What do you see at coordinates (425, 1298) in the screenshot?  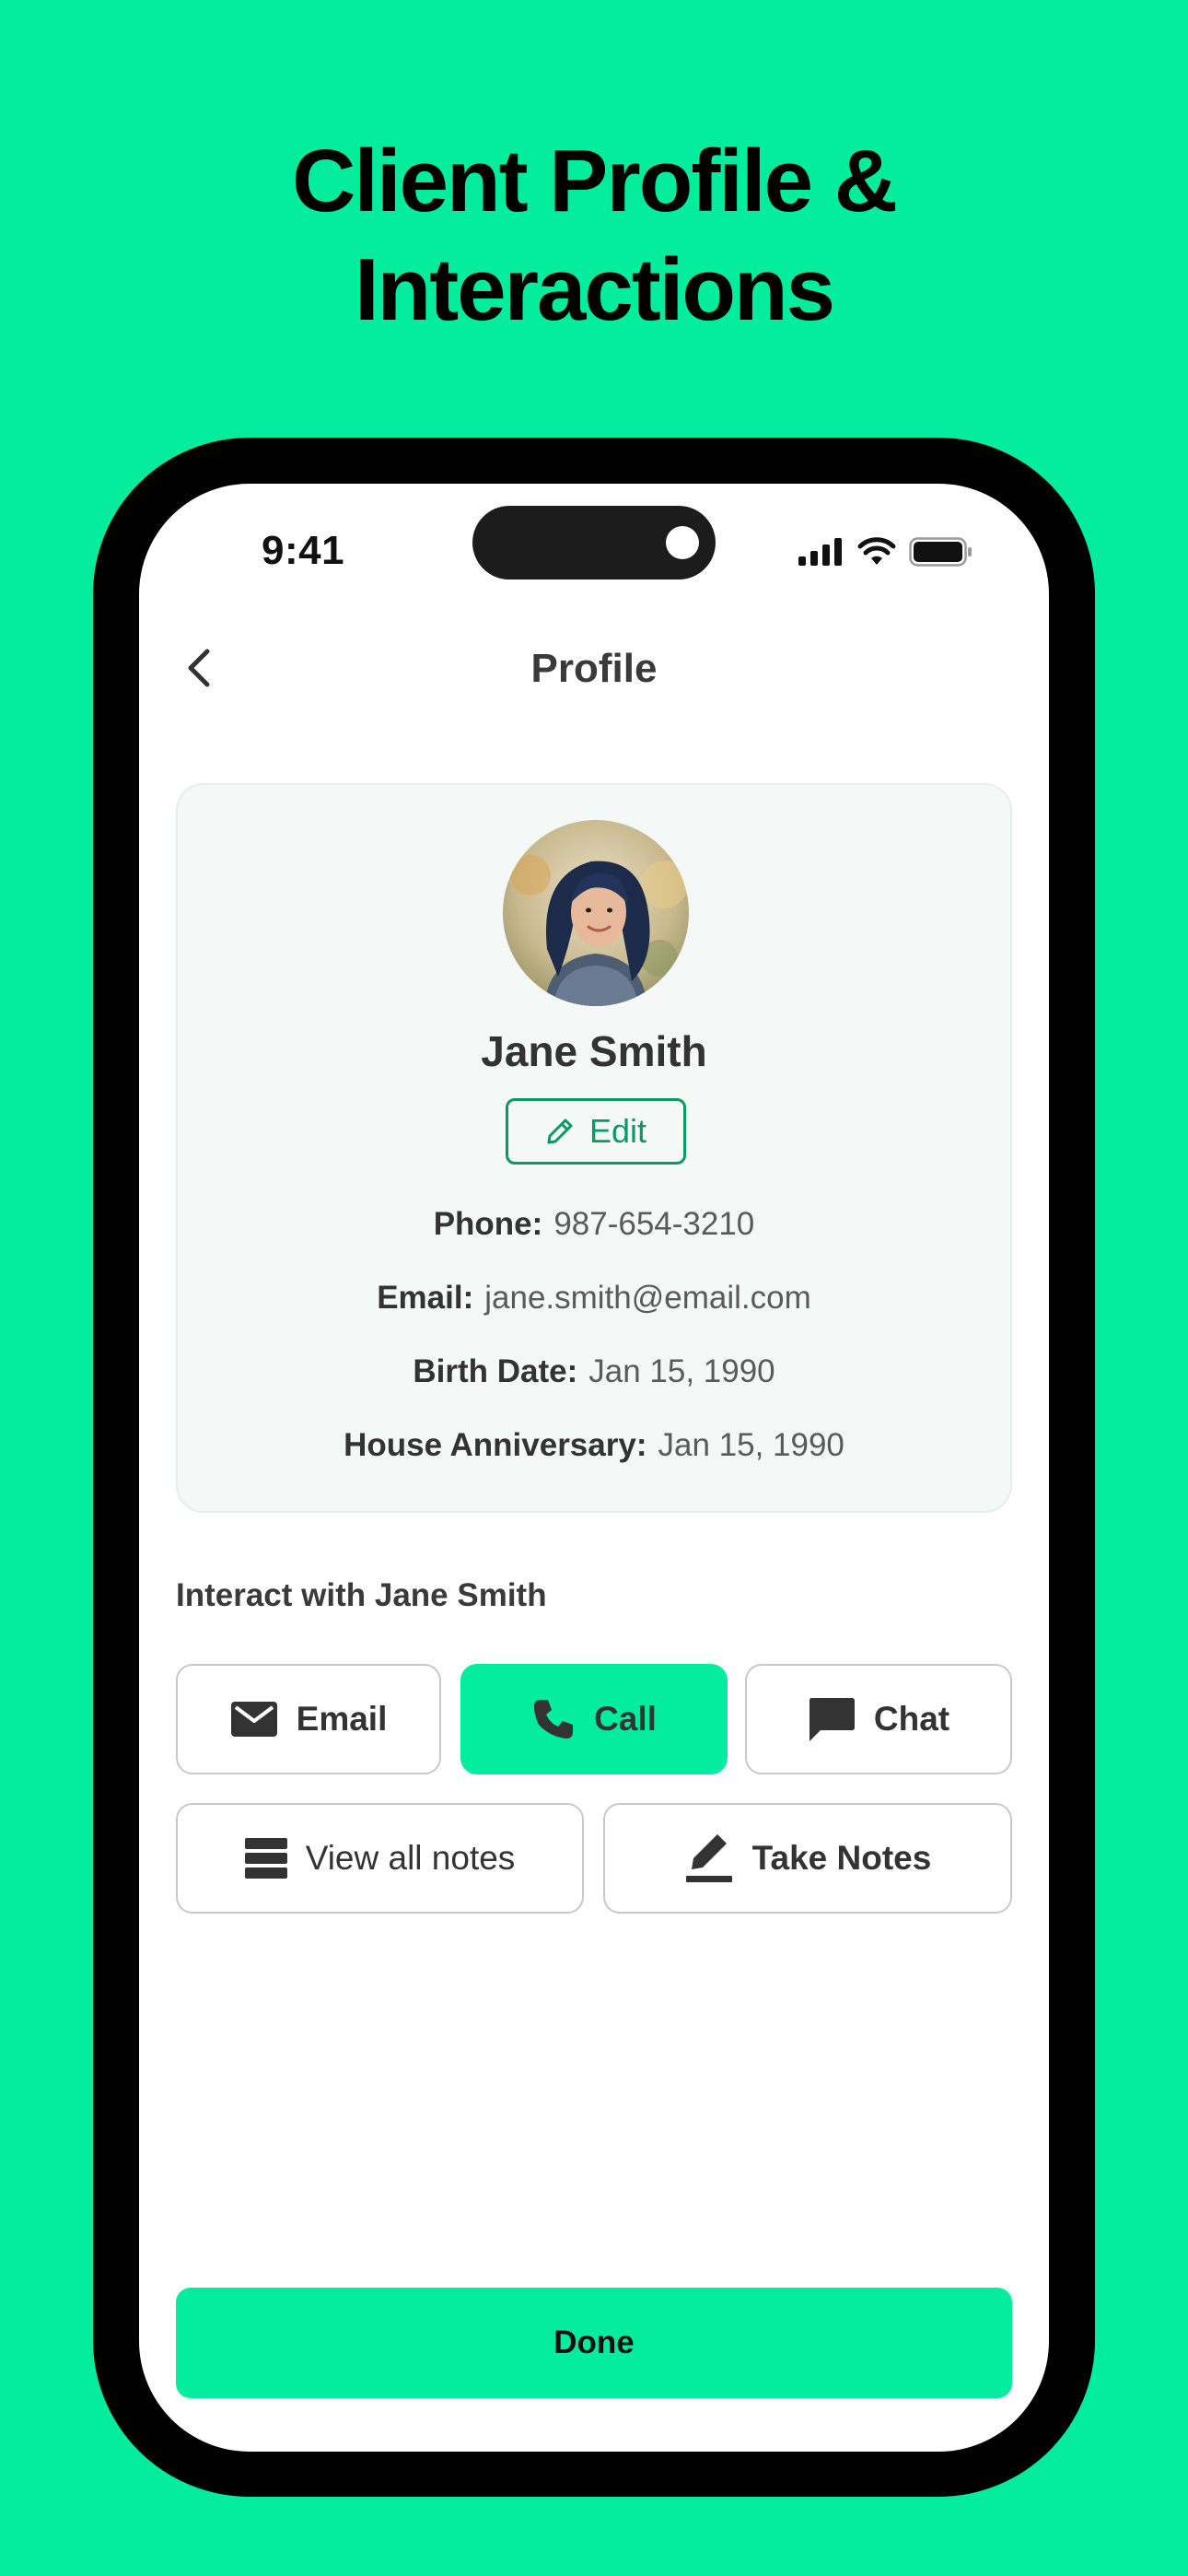 I see `email-label: Email:` at bounding box center [425, 1298].